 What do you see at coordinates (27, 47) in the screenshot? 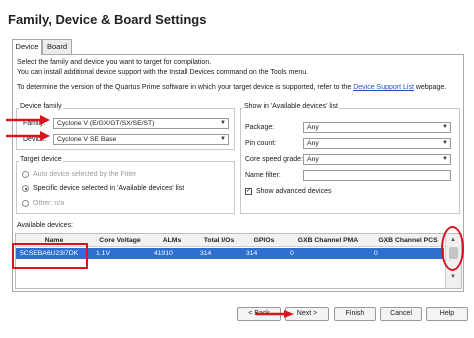
I see `tab-device: Device` at bounding box center [27, 47].